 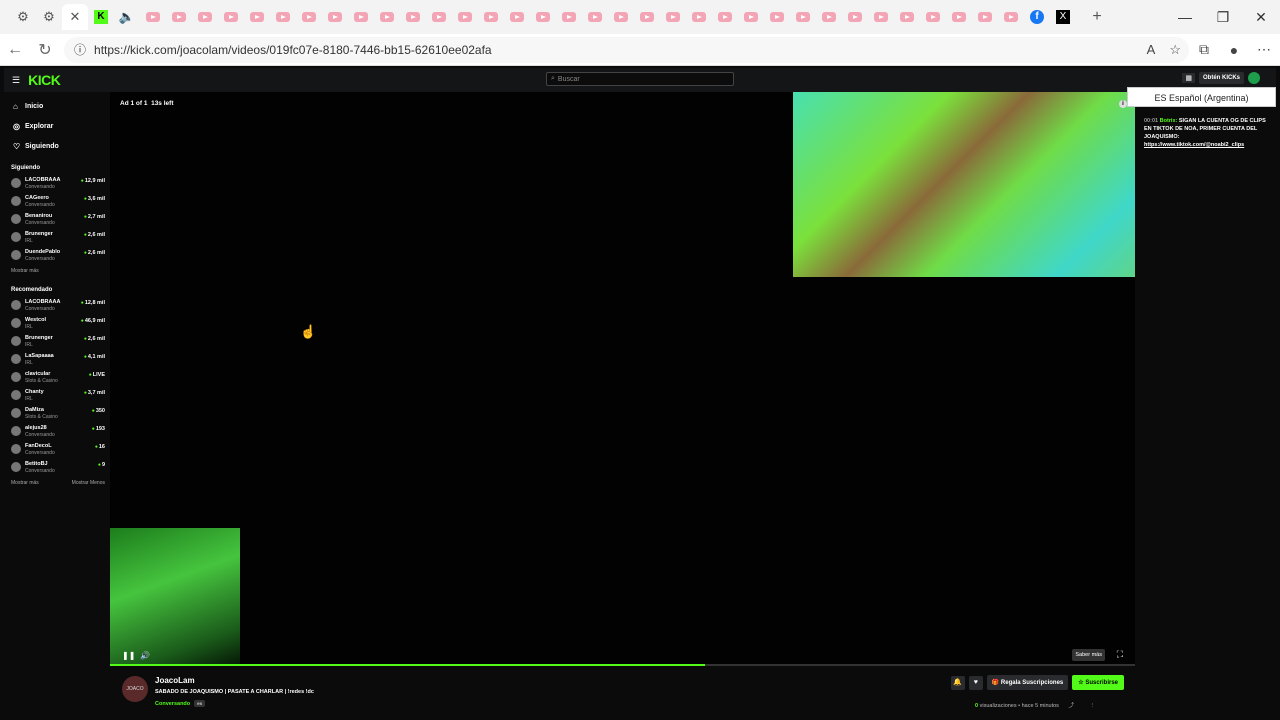 I want to click on facebook-tab: f, so click(x=1037, y=17).